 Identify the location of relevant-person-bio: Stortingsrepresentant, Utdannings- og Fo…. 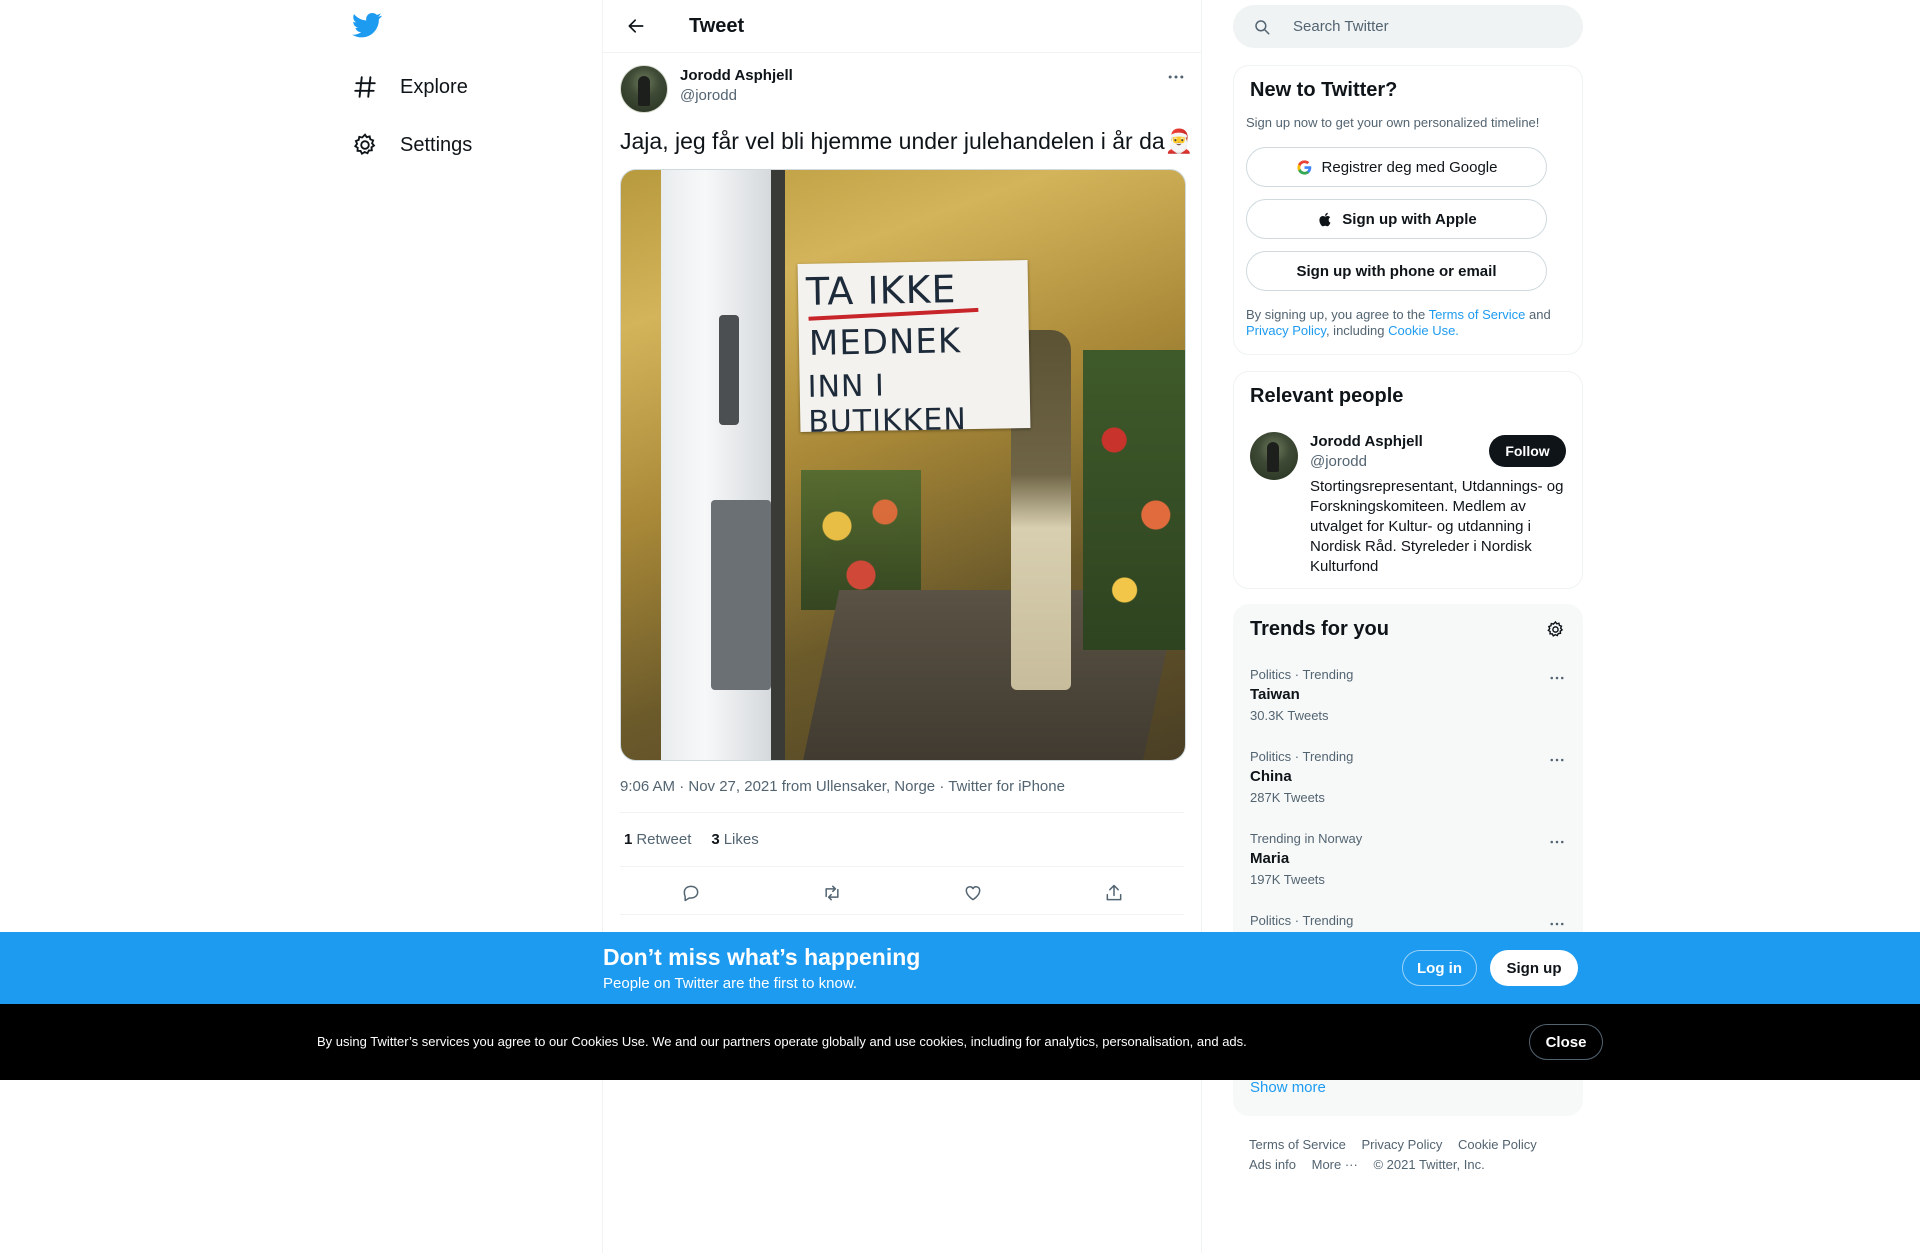
(1437, 526).